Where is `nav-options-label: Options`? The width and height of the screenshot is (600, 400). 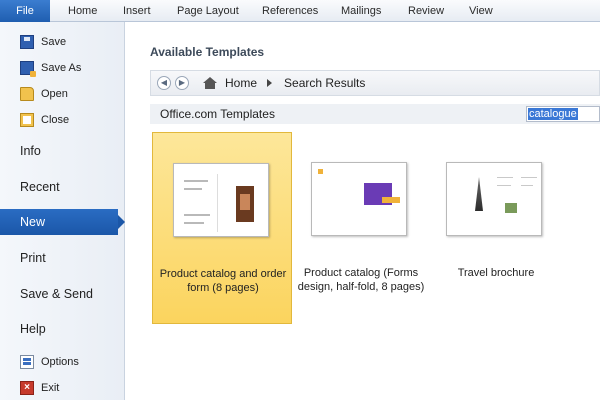 nav-options-label: Options is located at coordinates (60, 362).